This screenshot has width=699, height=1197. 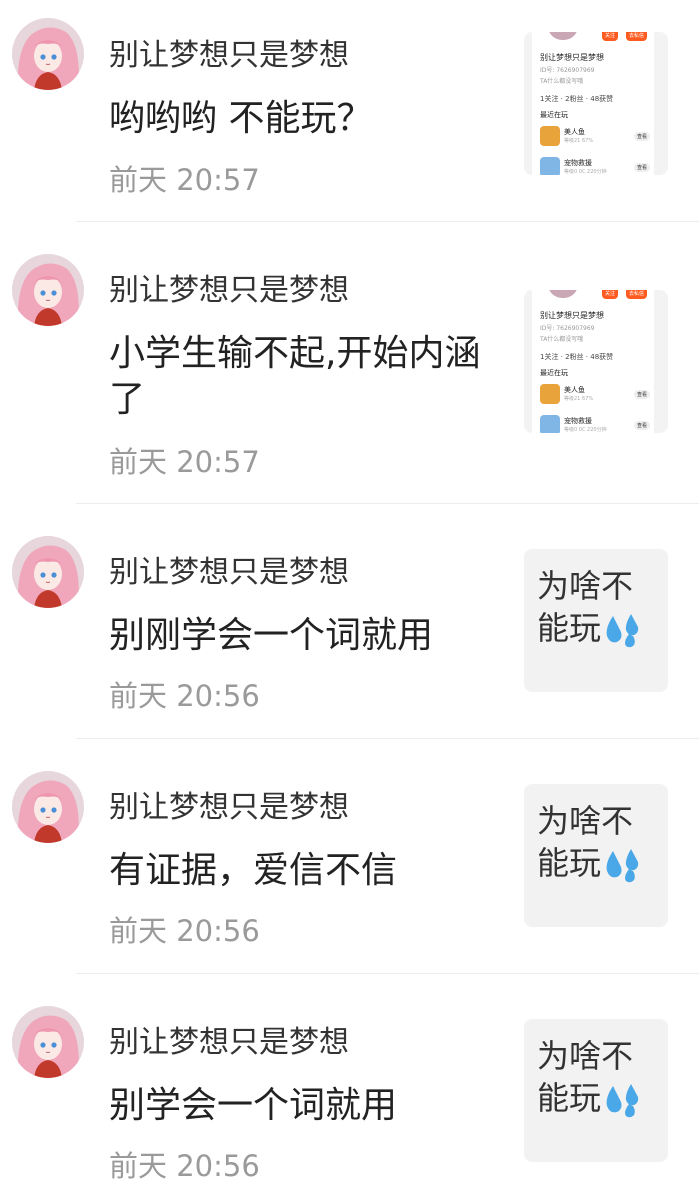 I want to click on comment-text: 别刚学会一个词就用, so click(x=271, y=635).